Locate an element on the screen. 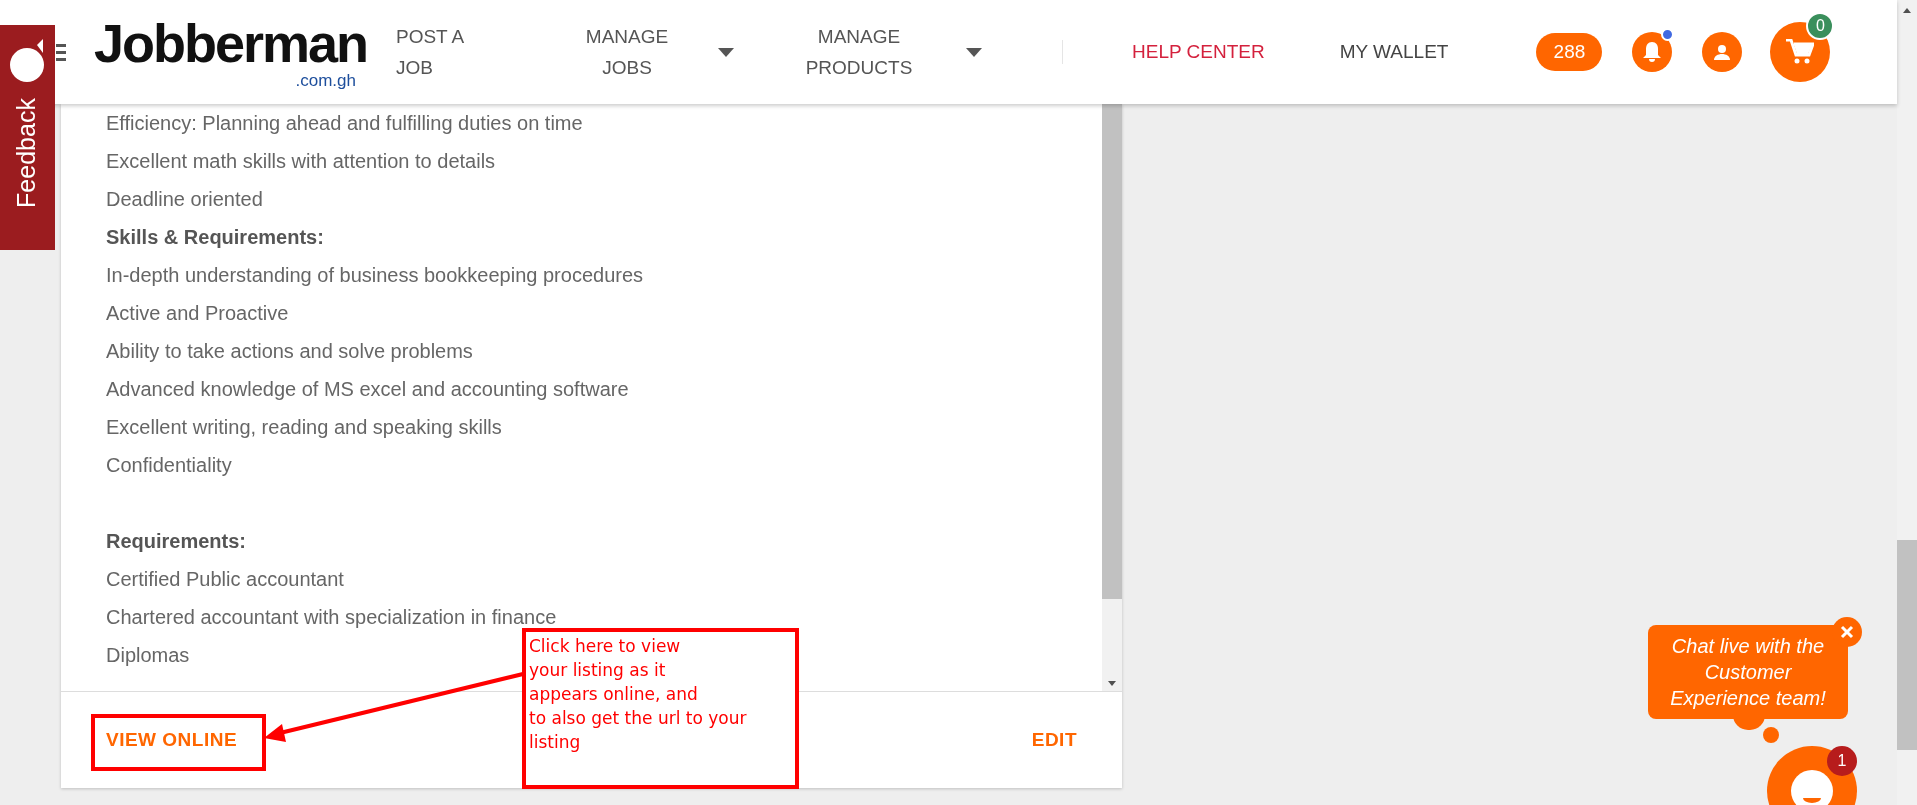 The image size is (1917, 805). user-icon is located at coordinates (1722, 52).